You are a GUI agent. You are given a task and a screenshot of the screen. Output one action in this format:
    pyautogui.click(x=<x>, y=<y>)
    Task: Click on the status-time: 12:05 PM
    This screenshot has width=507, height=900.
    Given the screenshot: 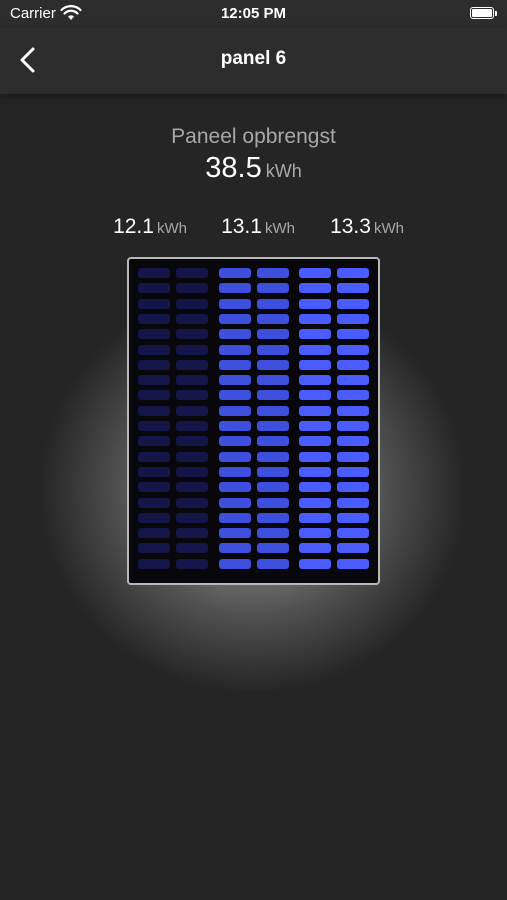 What is the action you would take?
    pyautogui.click(x=253, y=13)
    